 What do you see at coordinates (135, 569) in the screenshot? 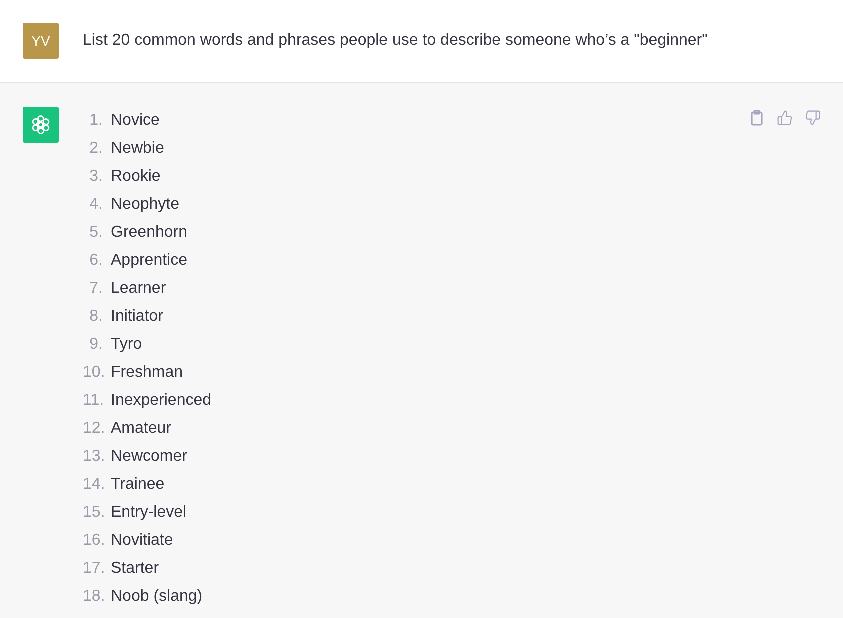
I see `list-item-text: Starter` at bounding box center [135, 569].